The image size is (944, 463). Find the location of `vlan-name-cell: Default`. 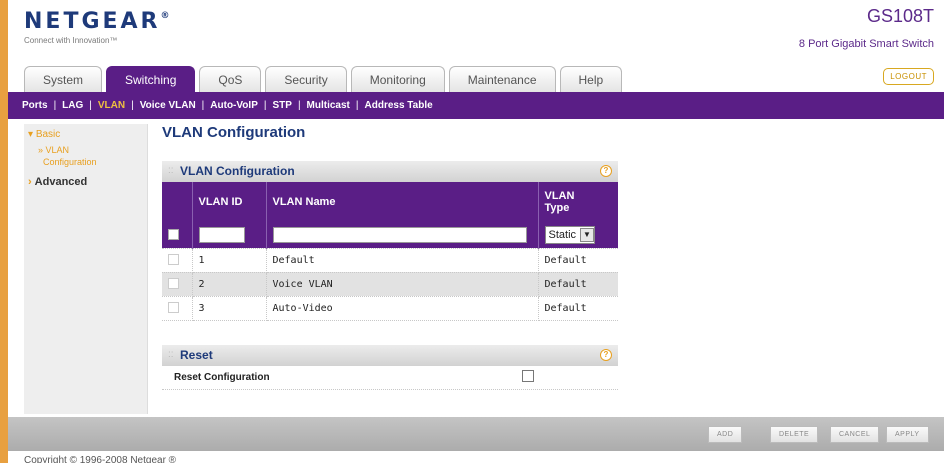

vlan-name-cell: Default is located at coordinates (402, 260).